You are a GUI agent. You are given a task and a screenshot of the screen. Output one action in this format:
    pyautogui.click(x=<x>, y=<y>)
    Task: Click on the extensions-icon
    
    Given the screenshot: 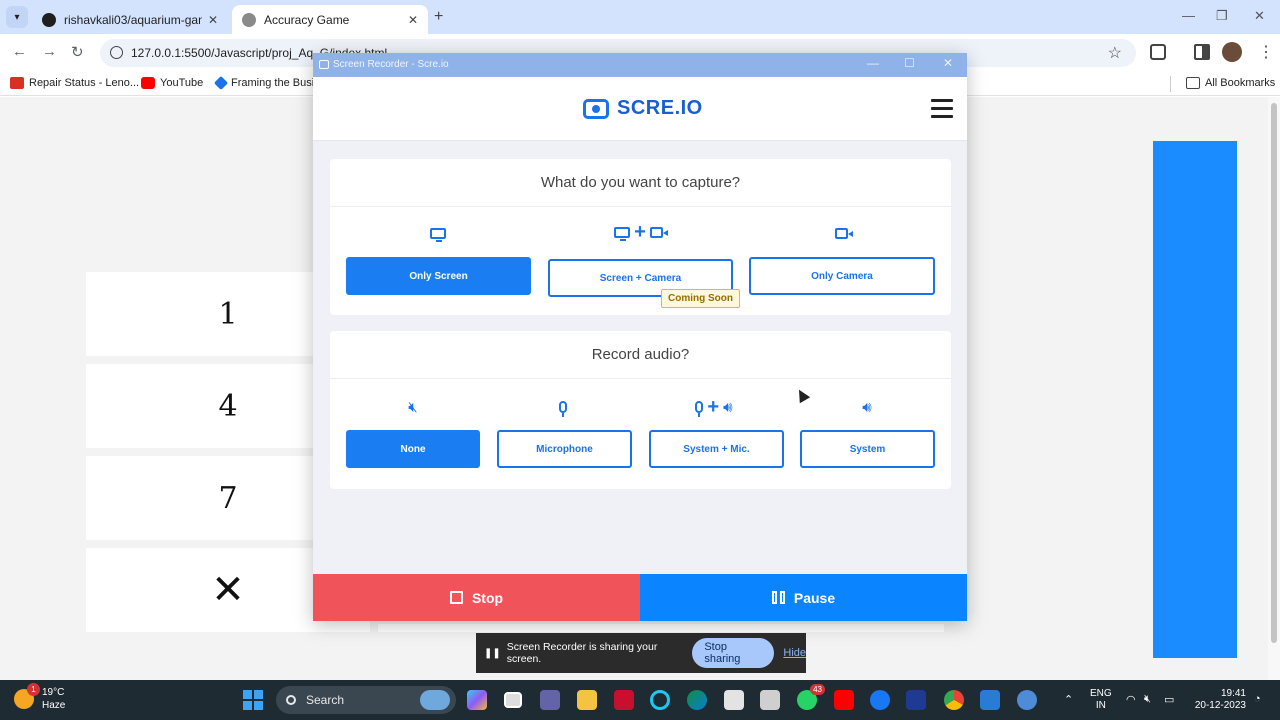 What is the action you would take?
    pyautogui.click(x=1158, y=52)
    